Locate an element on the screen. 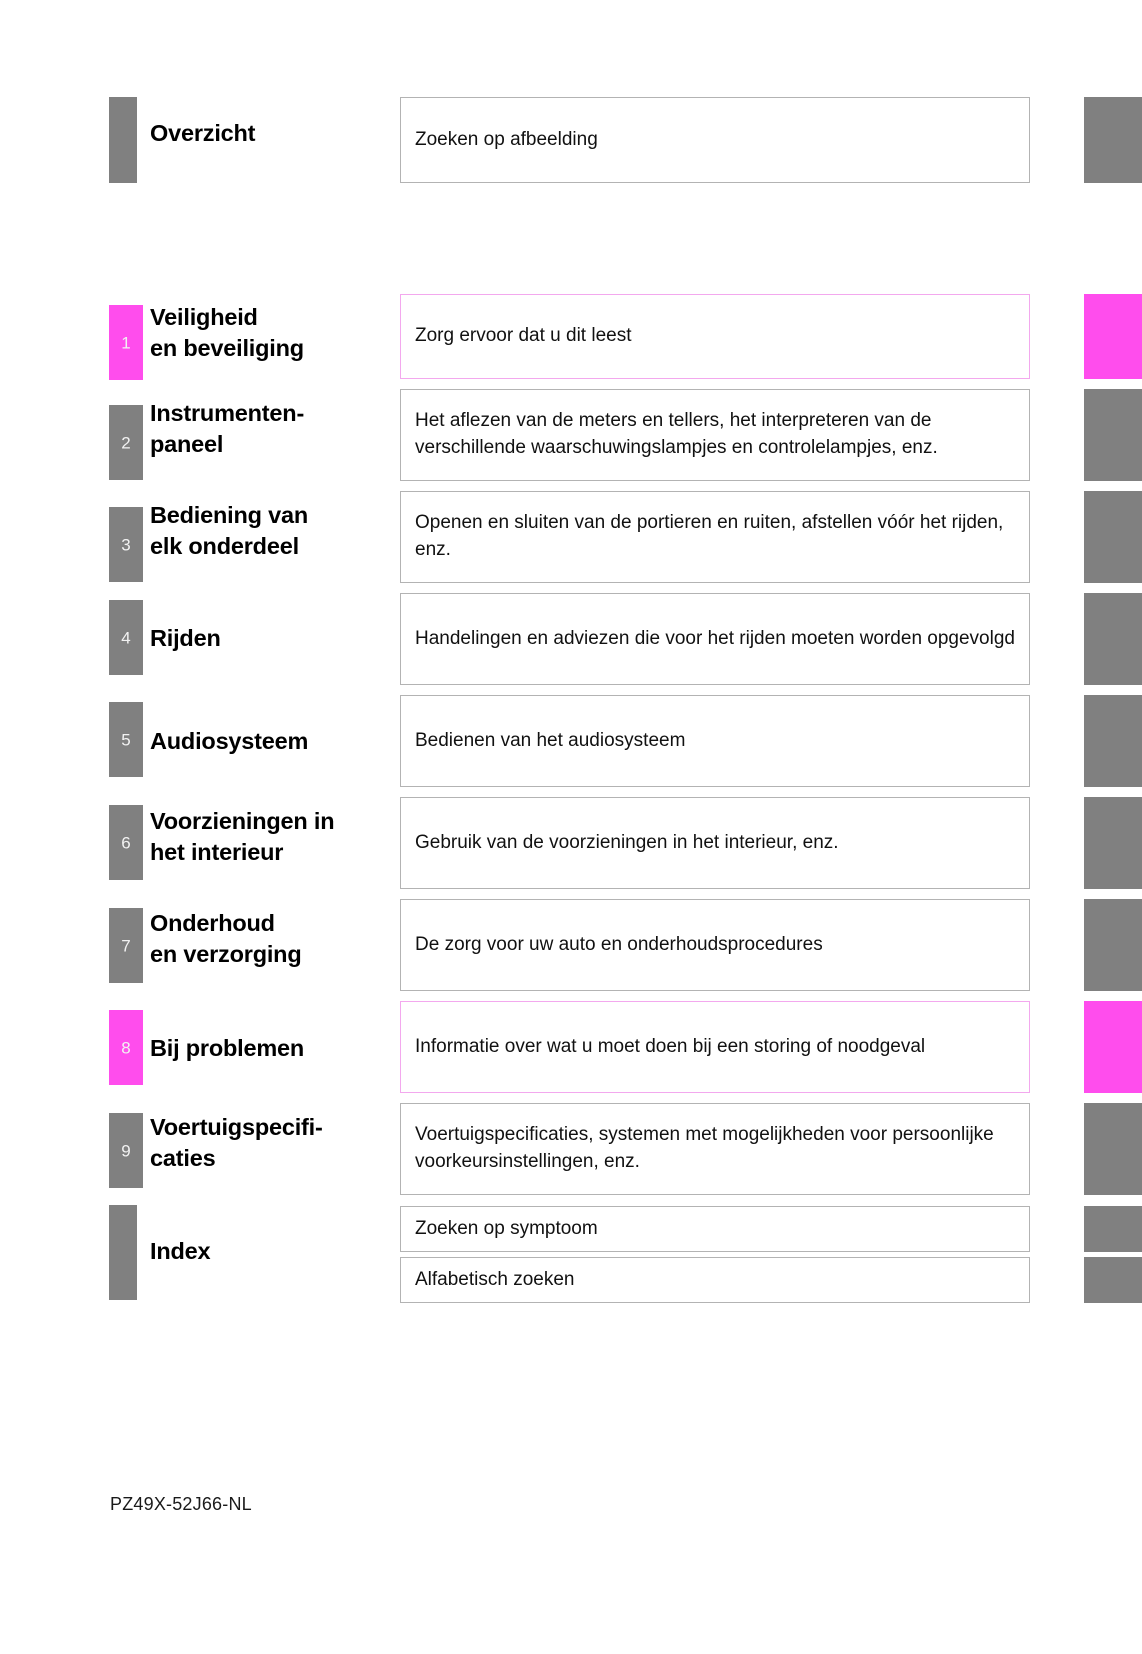 Image resolution: width=1142 pixels, height=1654 pixels. section-description-5: Bedienen van het audiosysteem is located at coordinates (715, 741).